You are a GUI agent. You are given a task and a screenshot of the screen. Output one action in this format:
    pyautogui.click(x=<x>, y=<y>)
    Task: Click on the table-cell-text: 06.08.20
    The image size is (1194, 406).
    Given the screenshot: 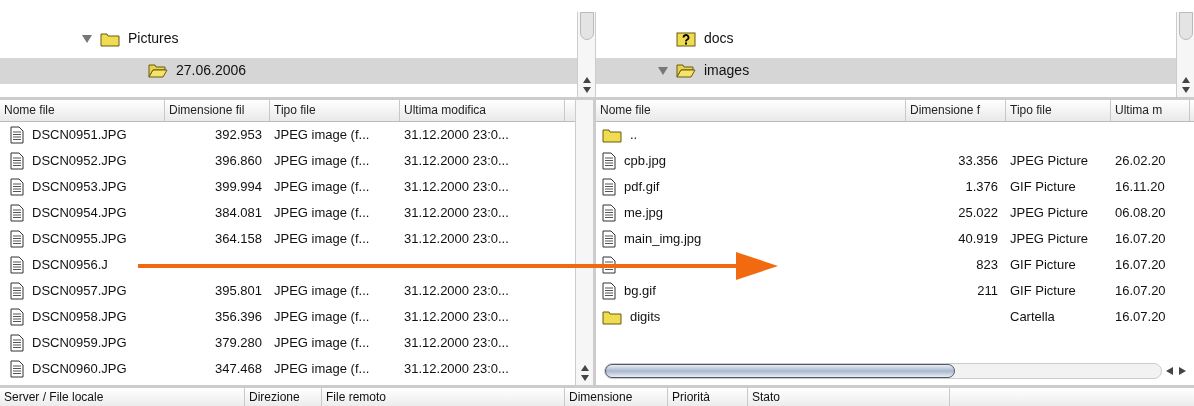 What is the action you would take?
    pyautogui.click(x=1140, y=213)
    